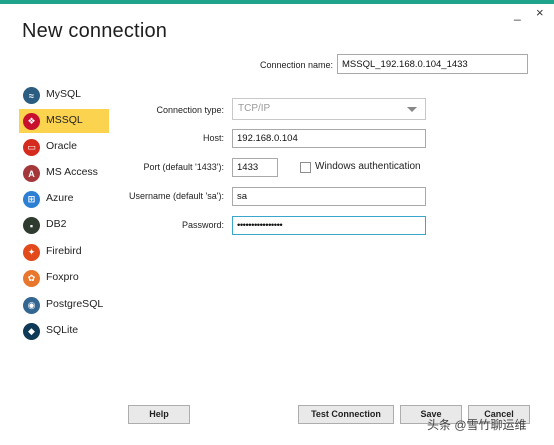  I want to click on foxpro-icon: ✿, so click(31, 278).